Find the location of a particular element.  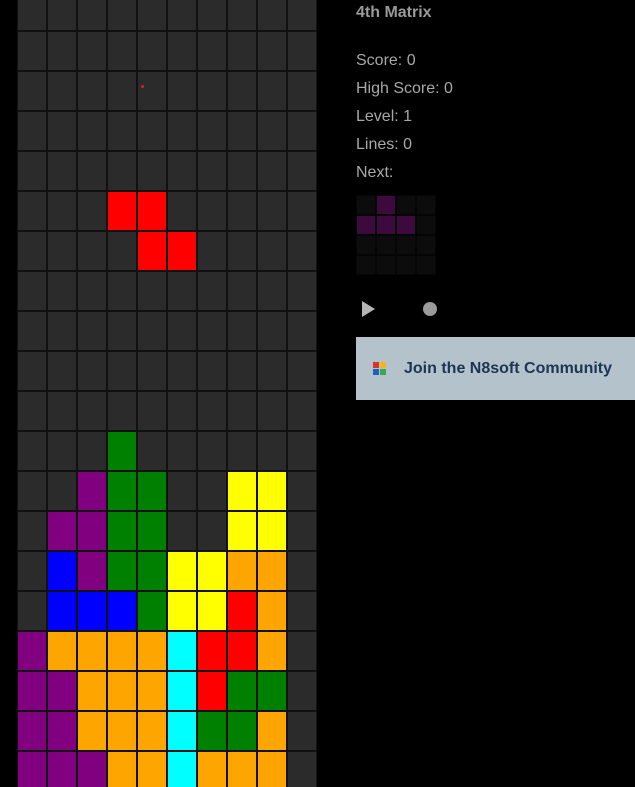

record-icon is located at coordinates (430, 309).